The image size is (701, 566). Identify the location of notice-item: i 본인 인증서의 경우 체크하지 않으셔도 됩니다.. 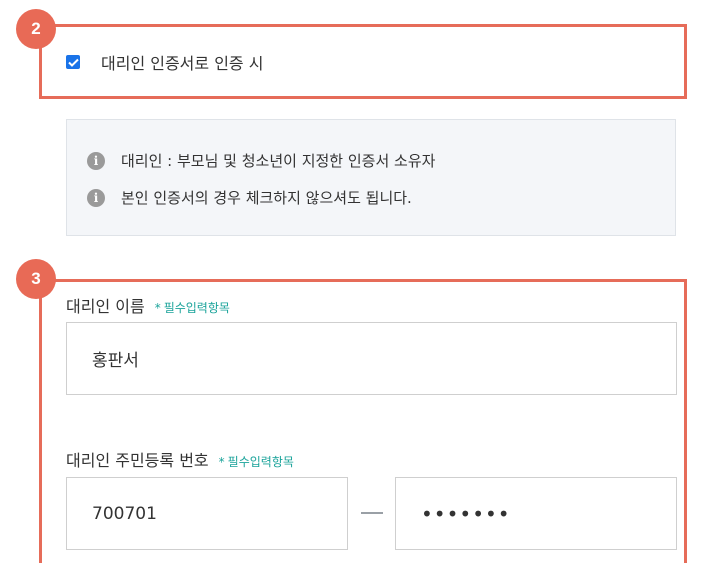
(249, 197).